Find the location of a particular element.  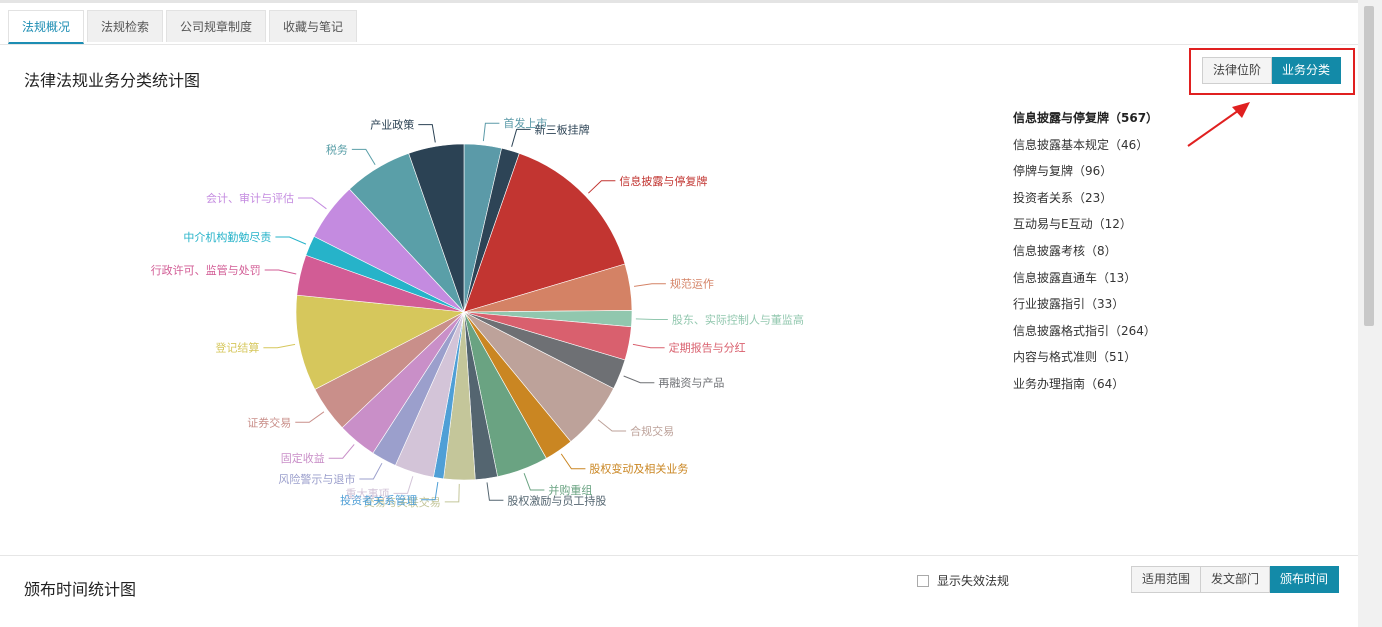

date-toggle-group: 适用范围 发文部门 颁布时间 is located at coordinates (1235, 579).